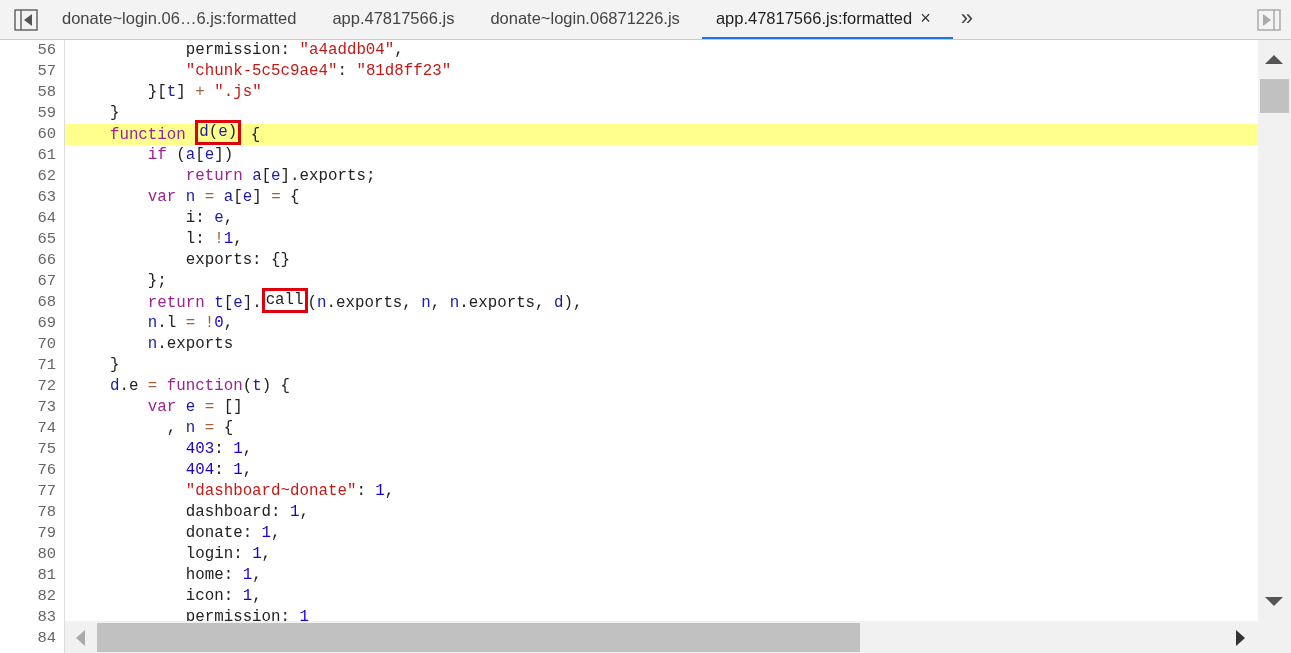 The height and width of the screenshot is (653, 1291). What do you see at coordinates (204, 92) in the screenshot?
I see `code-line: }[t] + ".js"` at bounding box center [204, 92].